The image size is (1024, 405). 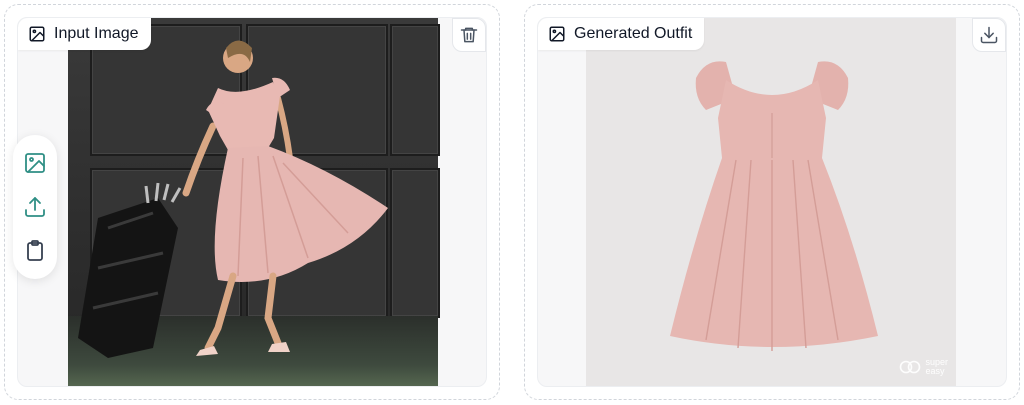 I want to click on brand-wordmark: super easy, so click(x=936, y=367).